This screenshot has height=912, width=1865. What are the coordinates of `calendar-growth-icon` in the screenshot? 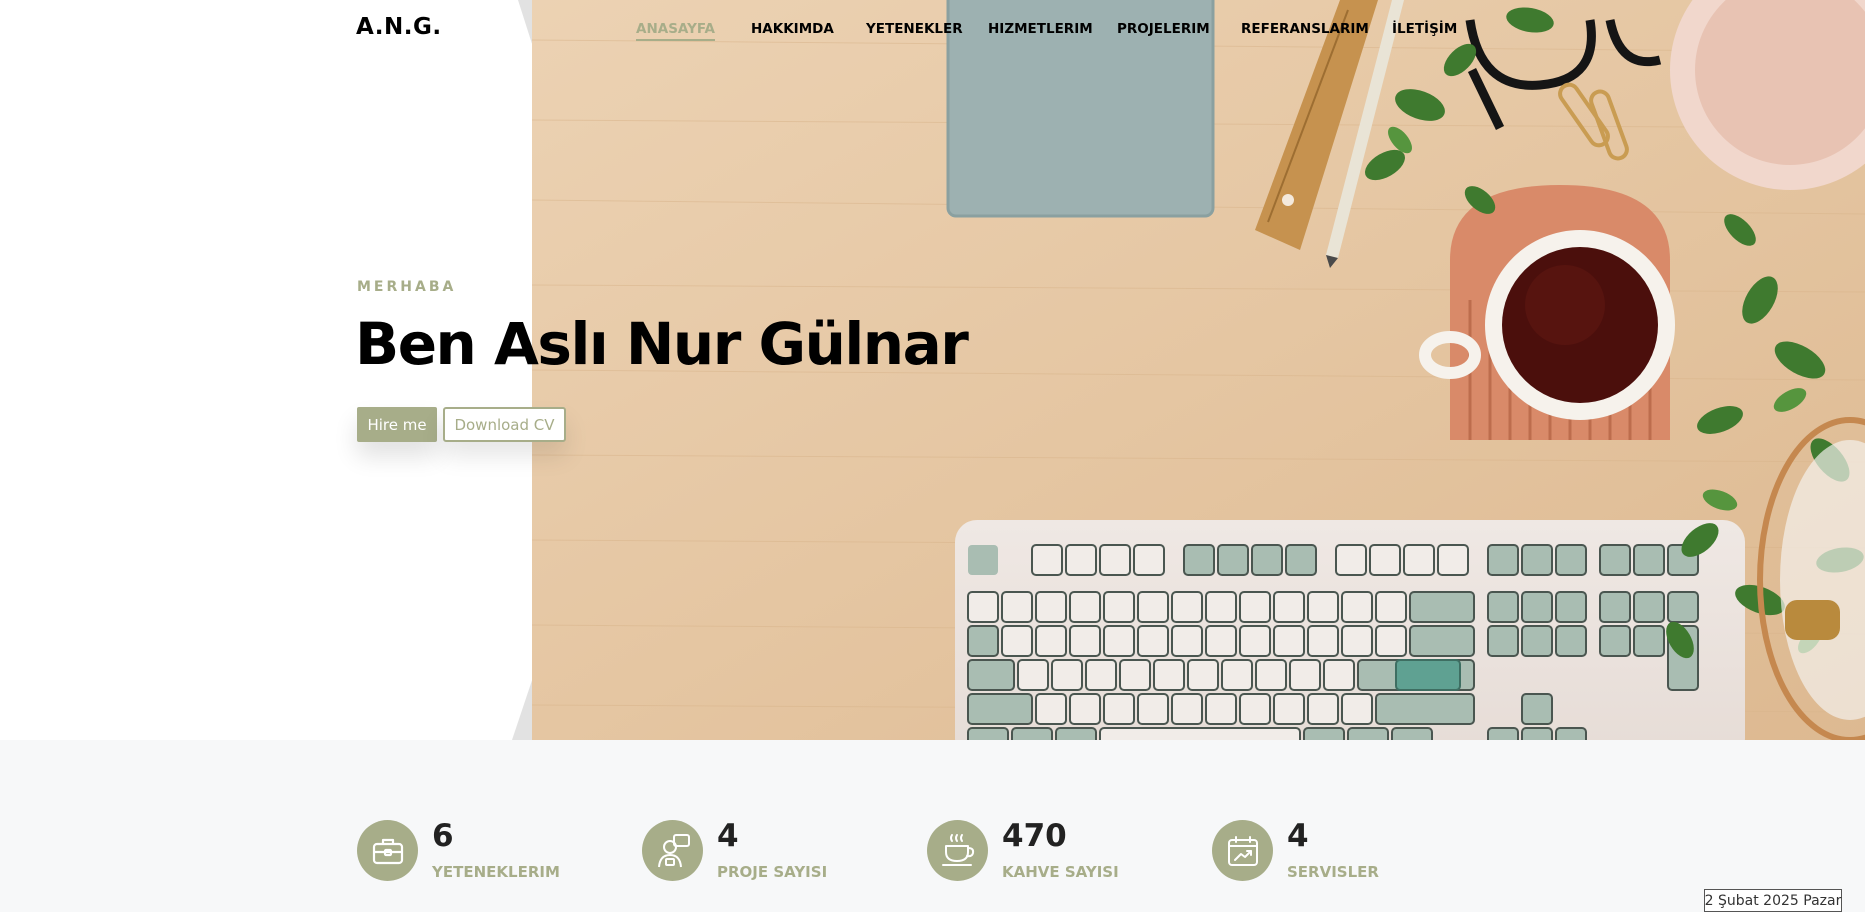 It's located at (1242, 850).